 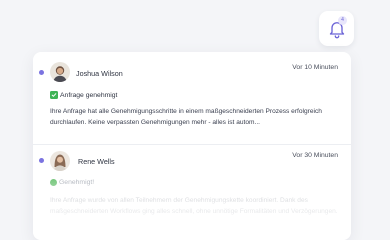 I want to click on notifications-bell-button: 4, so click(x=336, y=28).